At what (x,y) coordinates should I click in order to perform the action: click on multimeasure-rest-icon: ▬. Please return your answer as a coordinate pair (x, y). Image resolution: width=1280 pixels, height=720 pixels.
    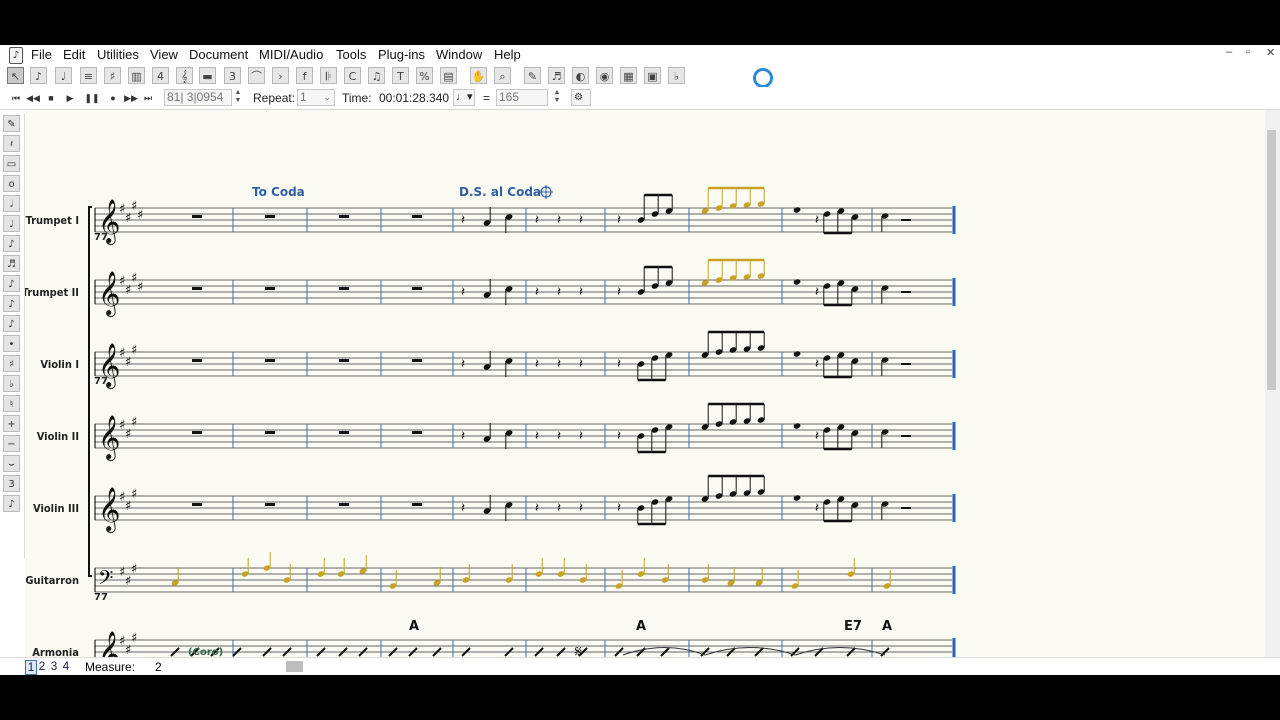
    Looking at the image, I should click on (207, 75).